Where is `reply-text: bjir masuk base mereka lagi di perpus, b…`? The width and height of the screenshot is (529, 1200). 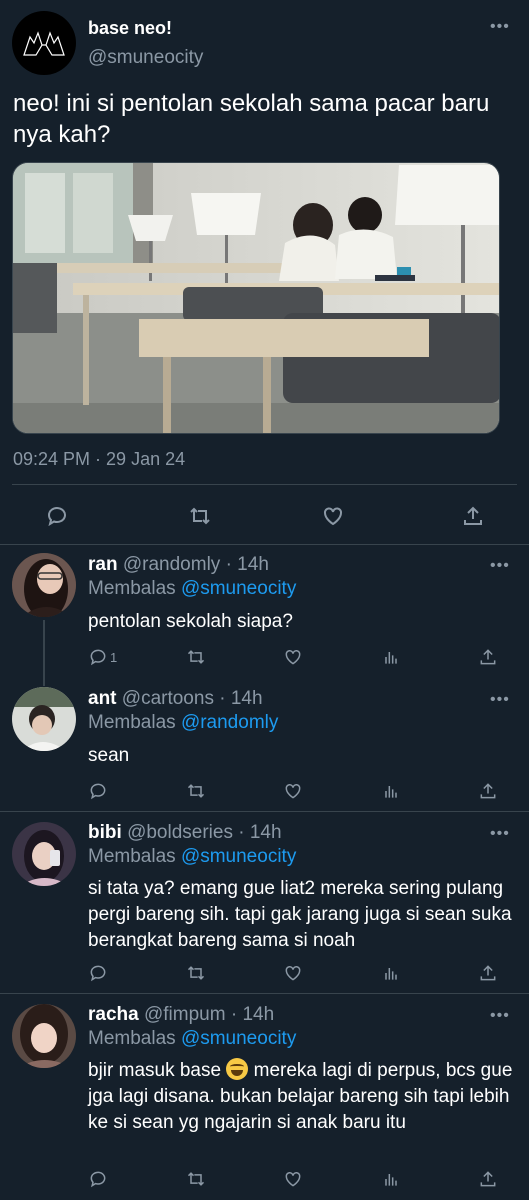
reply-text: bjir masuk base mereka lagi di perpus, b… is located at coordinates (300, 1097).